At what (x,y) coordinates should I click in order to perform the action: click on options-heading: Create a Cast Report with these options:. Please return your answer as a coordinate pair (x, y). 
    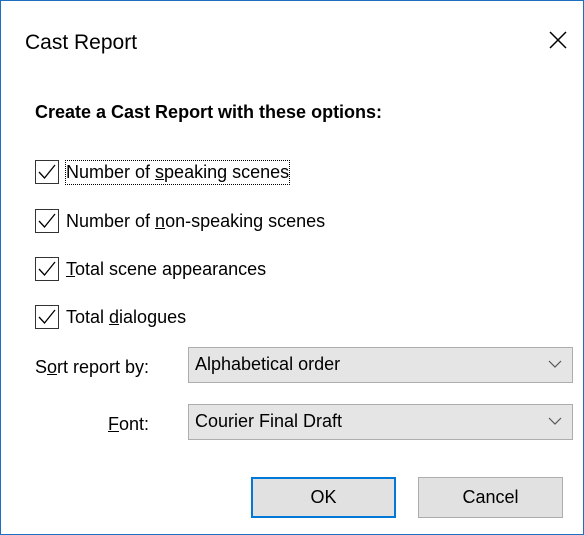
    Looking at the image, I should click on (209, 112).